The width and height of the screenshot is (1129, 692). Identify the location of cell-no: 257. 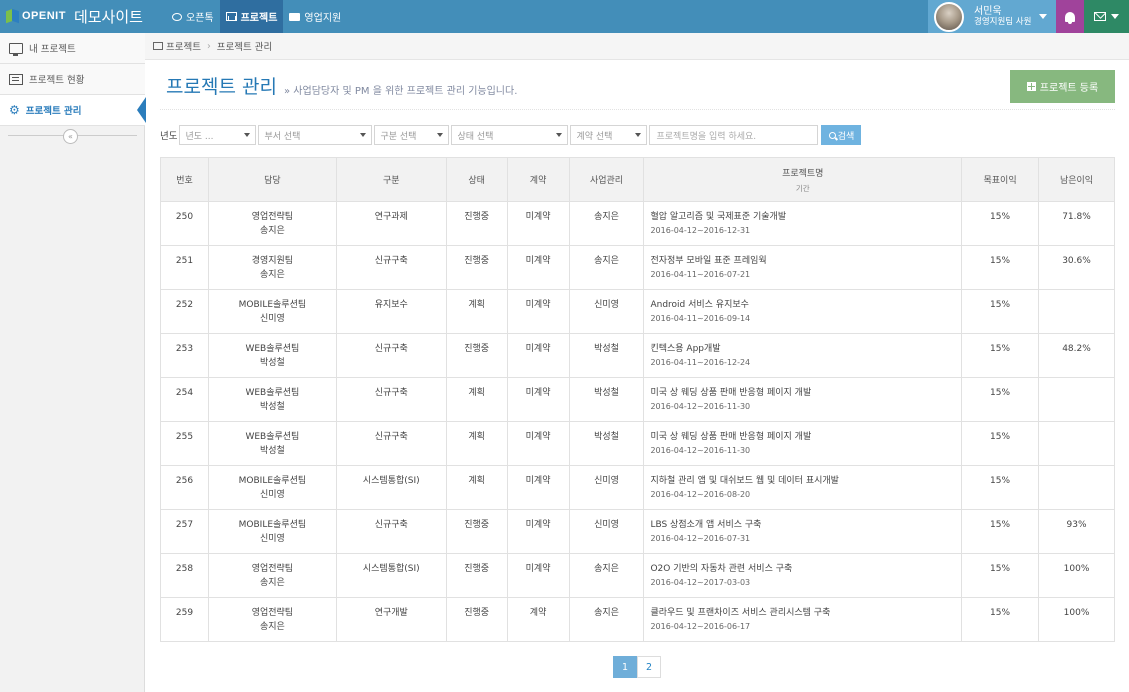
(184, 531).